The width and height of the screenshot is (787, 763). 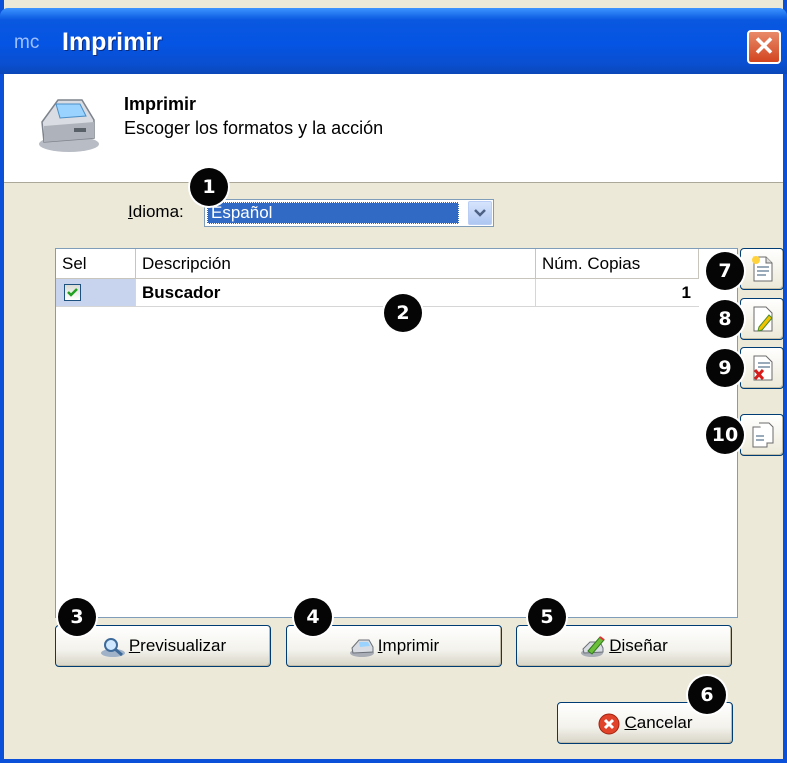 I want to click on copy-document-icon, so click(x=763, y=435).